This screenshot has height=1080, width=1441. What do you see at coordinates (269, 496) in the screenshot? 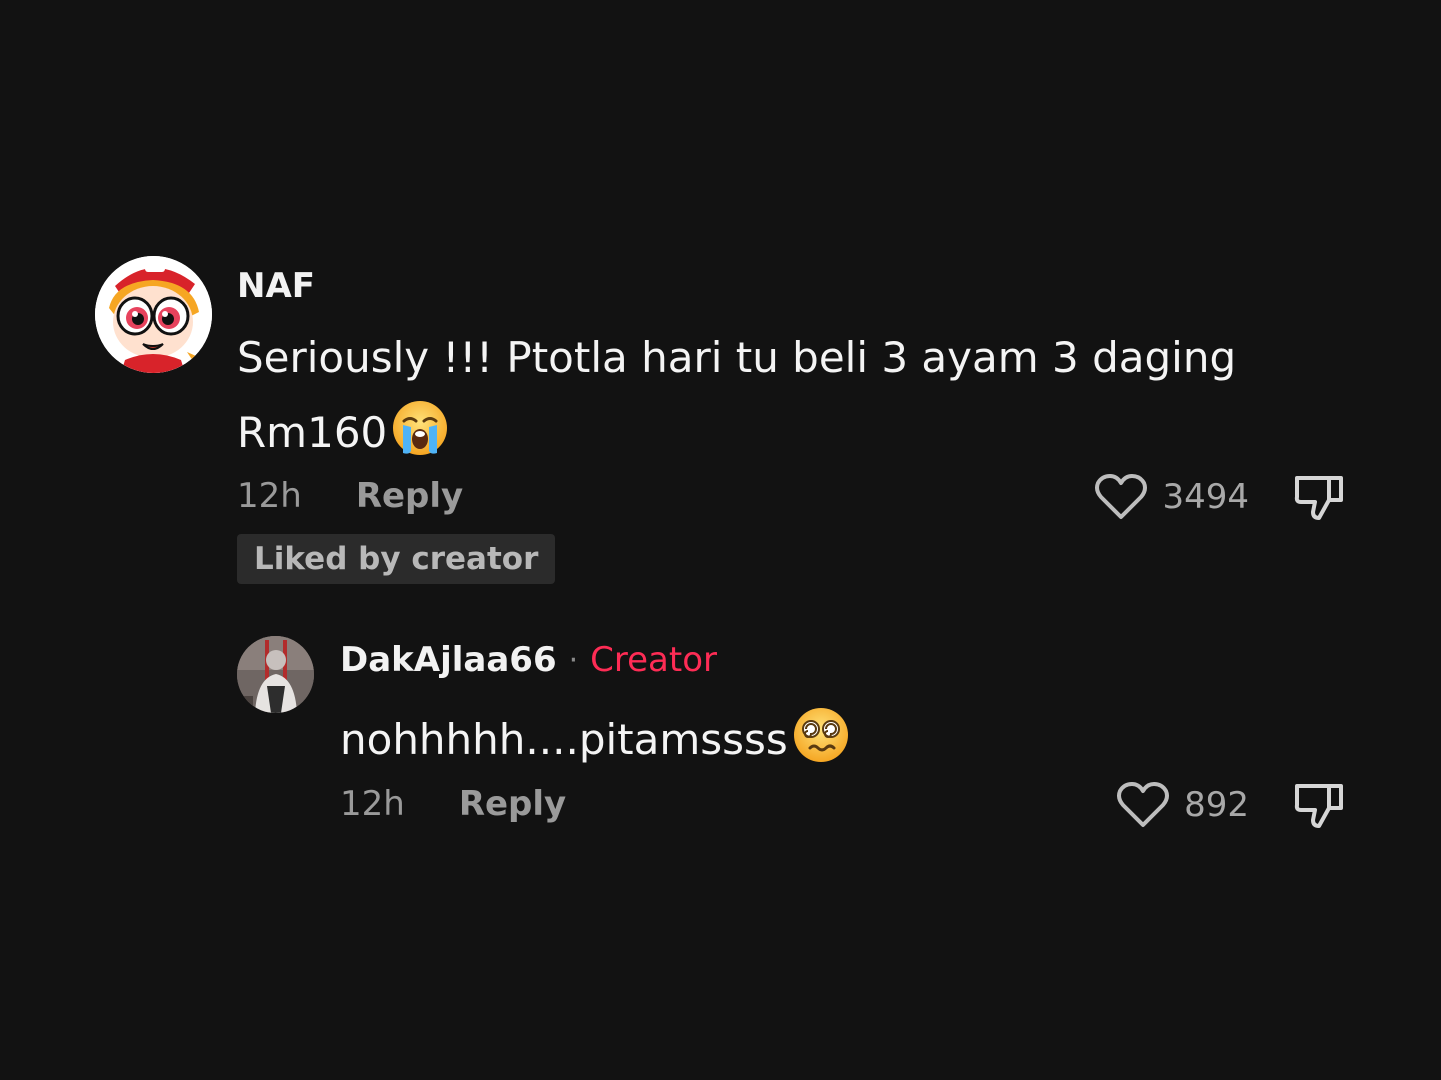
I see `comment-timestamp: 12h` at bounding box center [269, 496].